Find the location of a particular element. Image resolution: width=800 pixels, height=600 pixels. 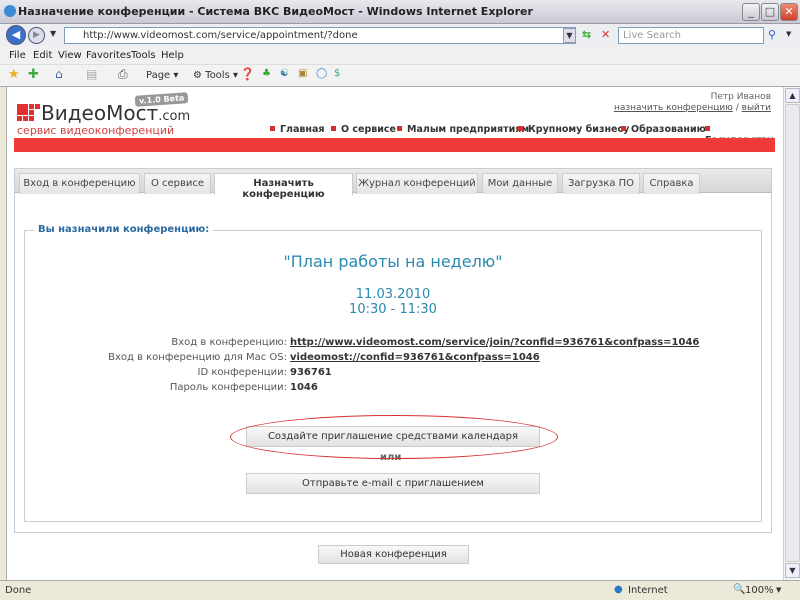

zoom-icon: 🔍 is located at coordinates (739, 589).